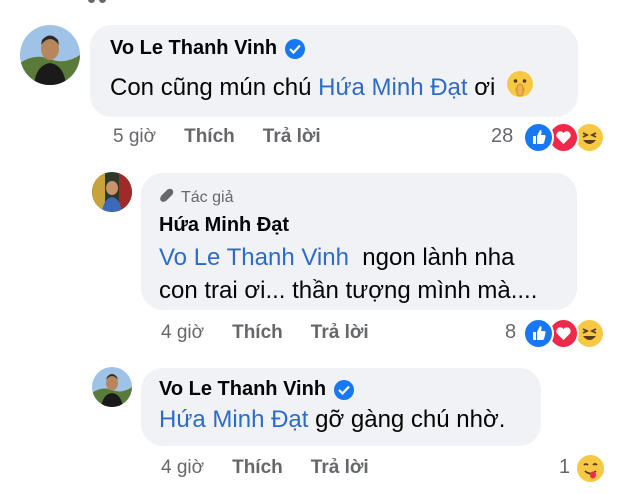  I want to click on microphone-icon, so click(167, 197).